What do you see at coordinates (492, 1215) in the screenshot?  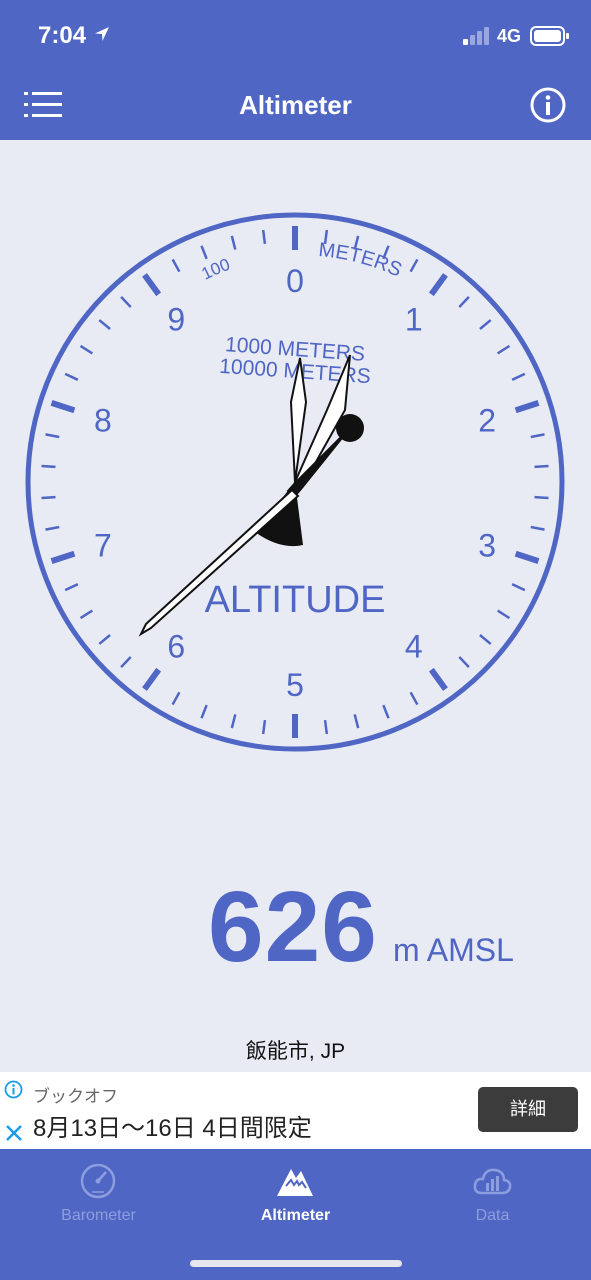 I see `tab-label-data: Data` at bounding box center [492, 1215].